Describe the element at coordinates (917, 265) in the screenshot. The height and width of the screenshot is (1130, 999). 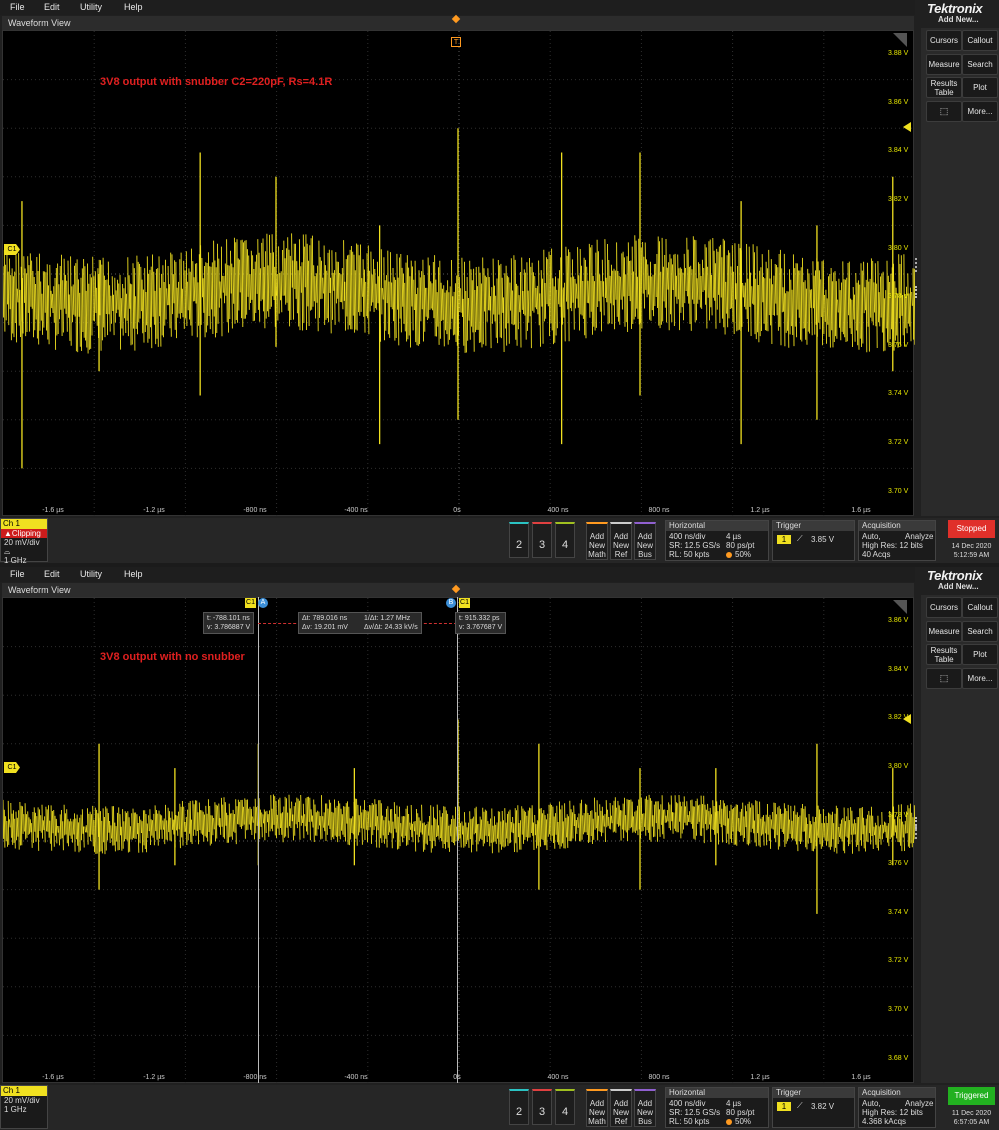
I see `panel-handle-icon` at that location.